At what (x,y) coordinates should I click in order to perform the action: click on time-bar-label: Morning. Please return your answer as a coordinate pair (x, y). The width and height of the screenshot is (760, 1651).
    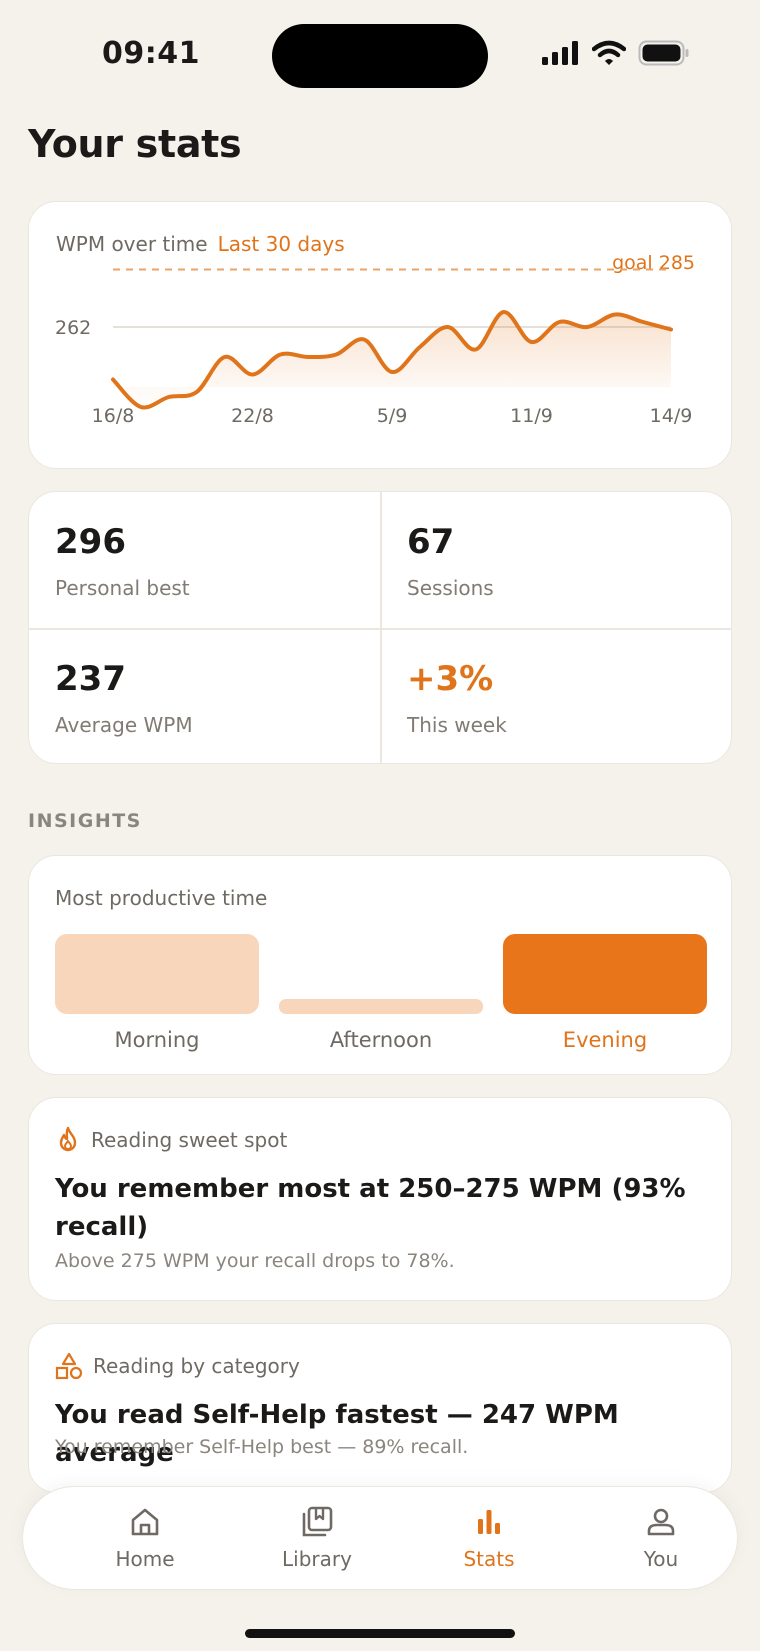
    Looking at the image, I should click on (157, 1040).